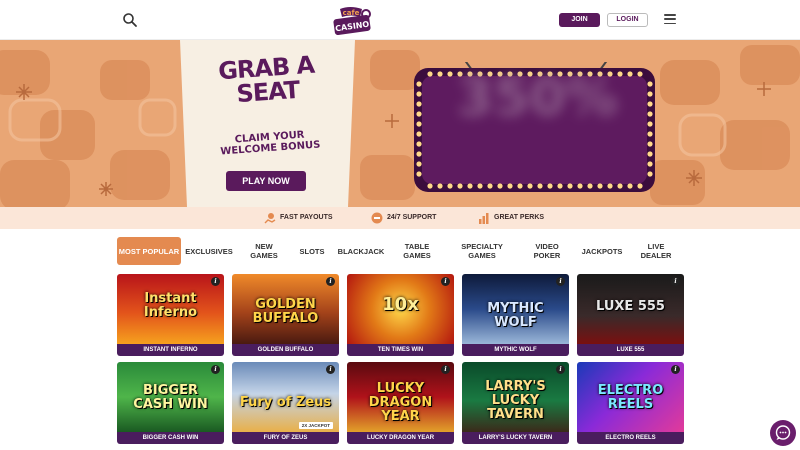 This screenshot has width=800, height=450. What do you see at coordinates (482, 251) in the screenshot?
I see `tab-specialty-games: SPECIALTY GAMES` at bounding box center [482, 251].